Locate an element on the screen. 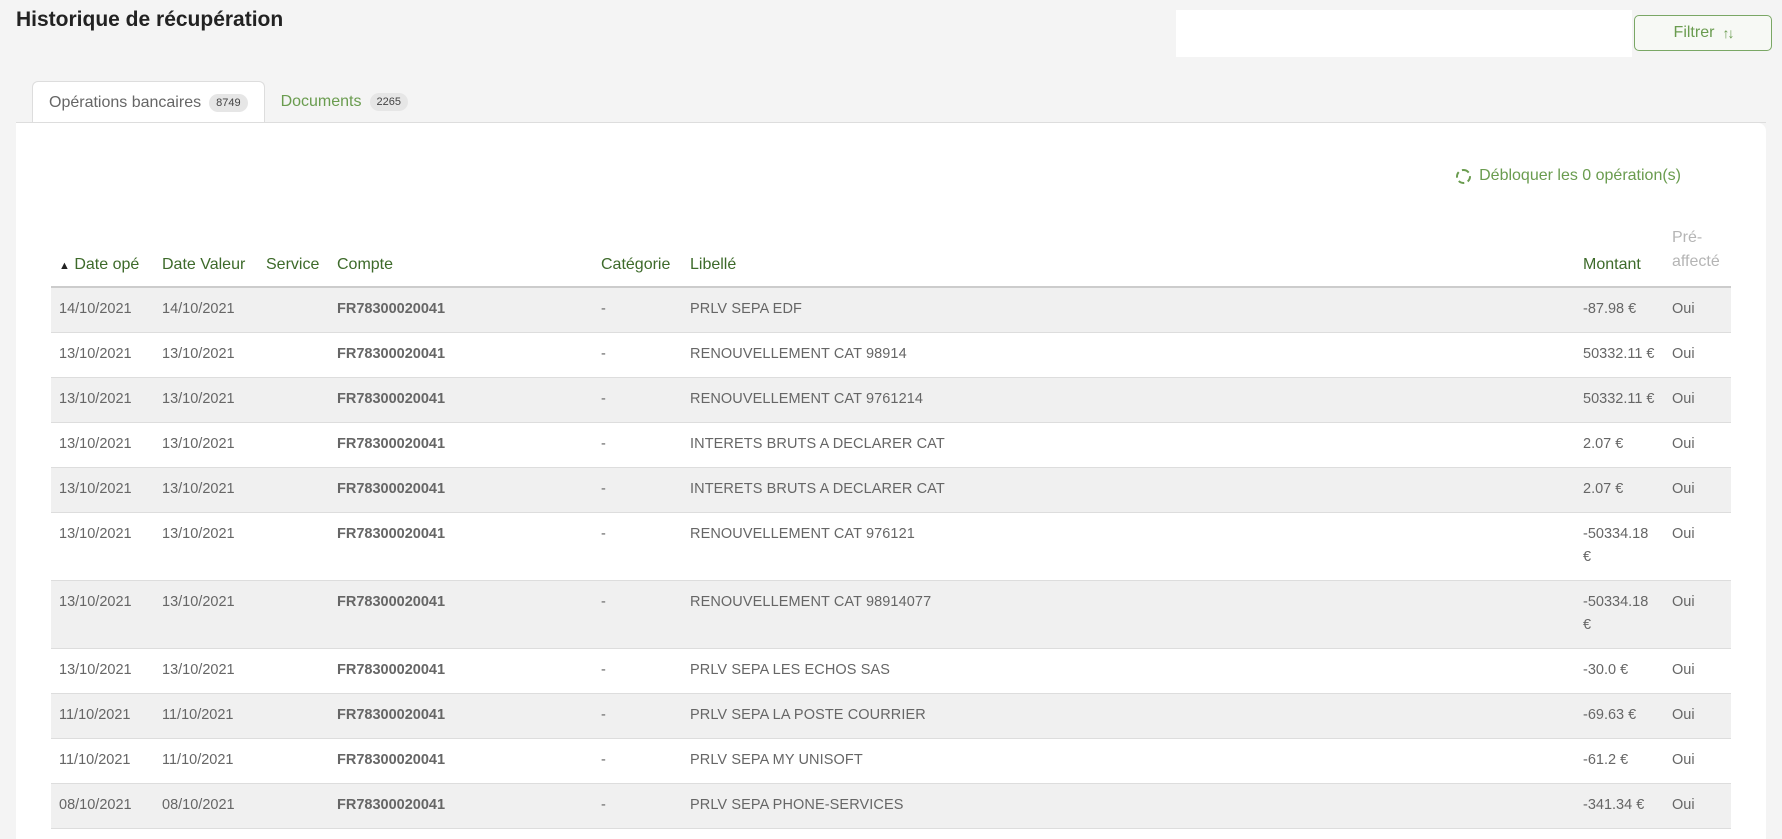  cell-libelle: RENOUVELLEMENT CAT 98914077 is located at coordinates (1128, 614).